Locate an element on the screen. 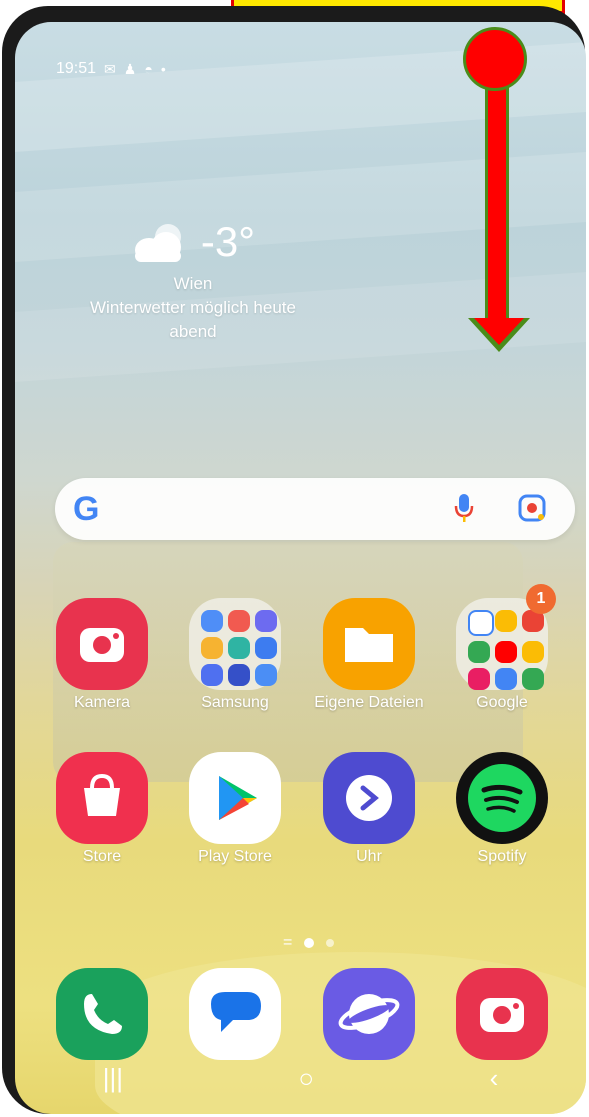  app-label: Spotify is located at coordinates (502, 856).